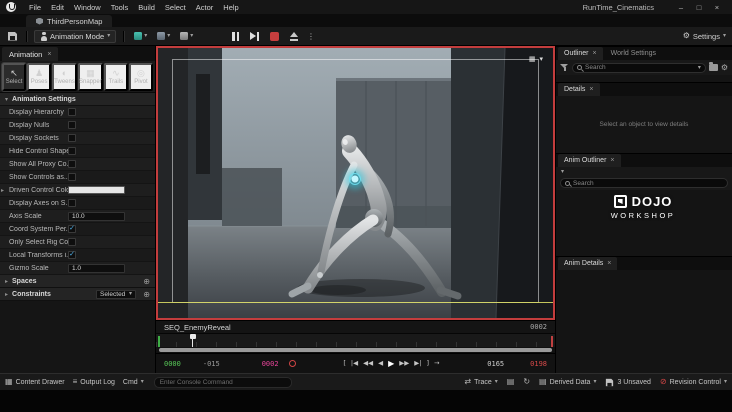 Image resolution: width=732 pixels, height=412 pixels. What do you see at coordinates (186, 36) in the screenshot?
I see `cinematics-dropdown: ▾` at bounding box center [186, 36].